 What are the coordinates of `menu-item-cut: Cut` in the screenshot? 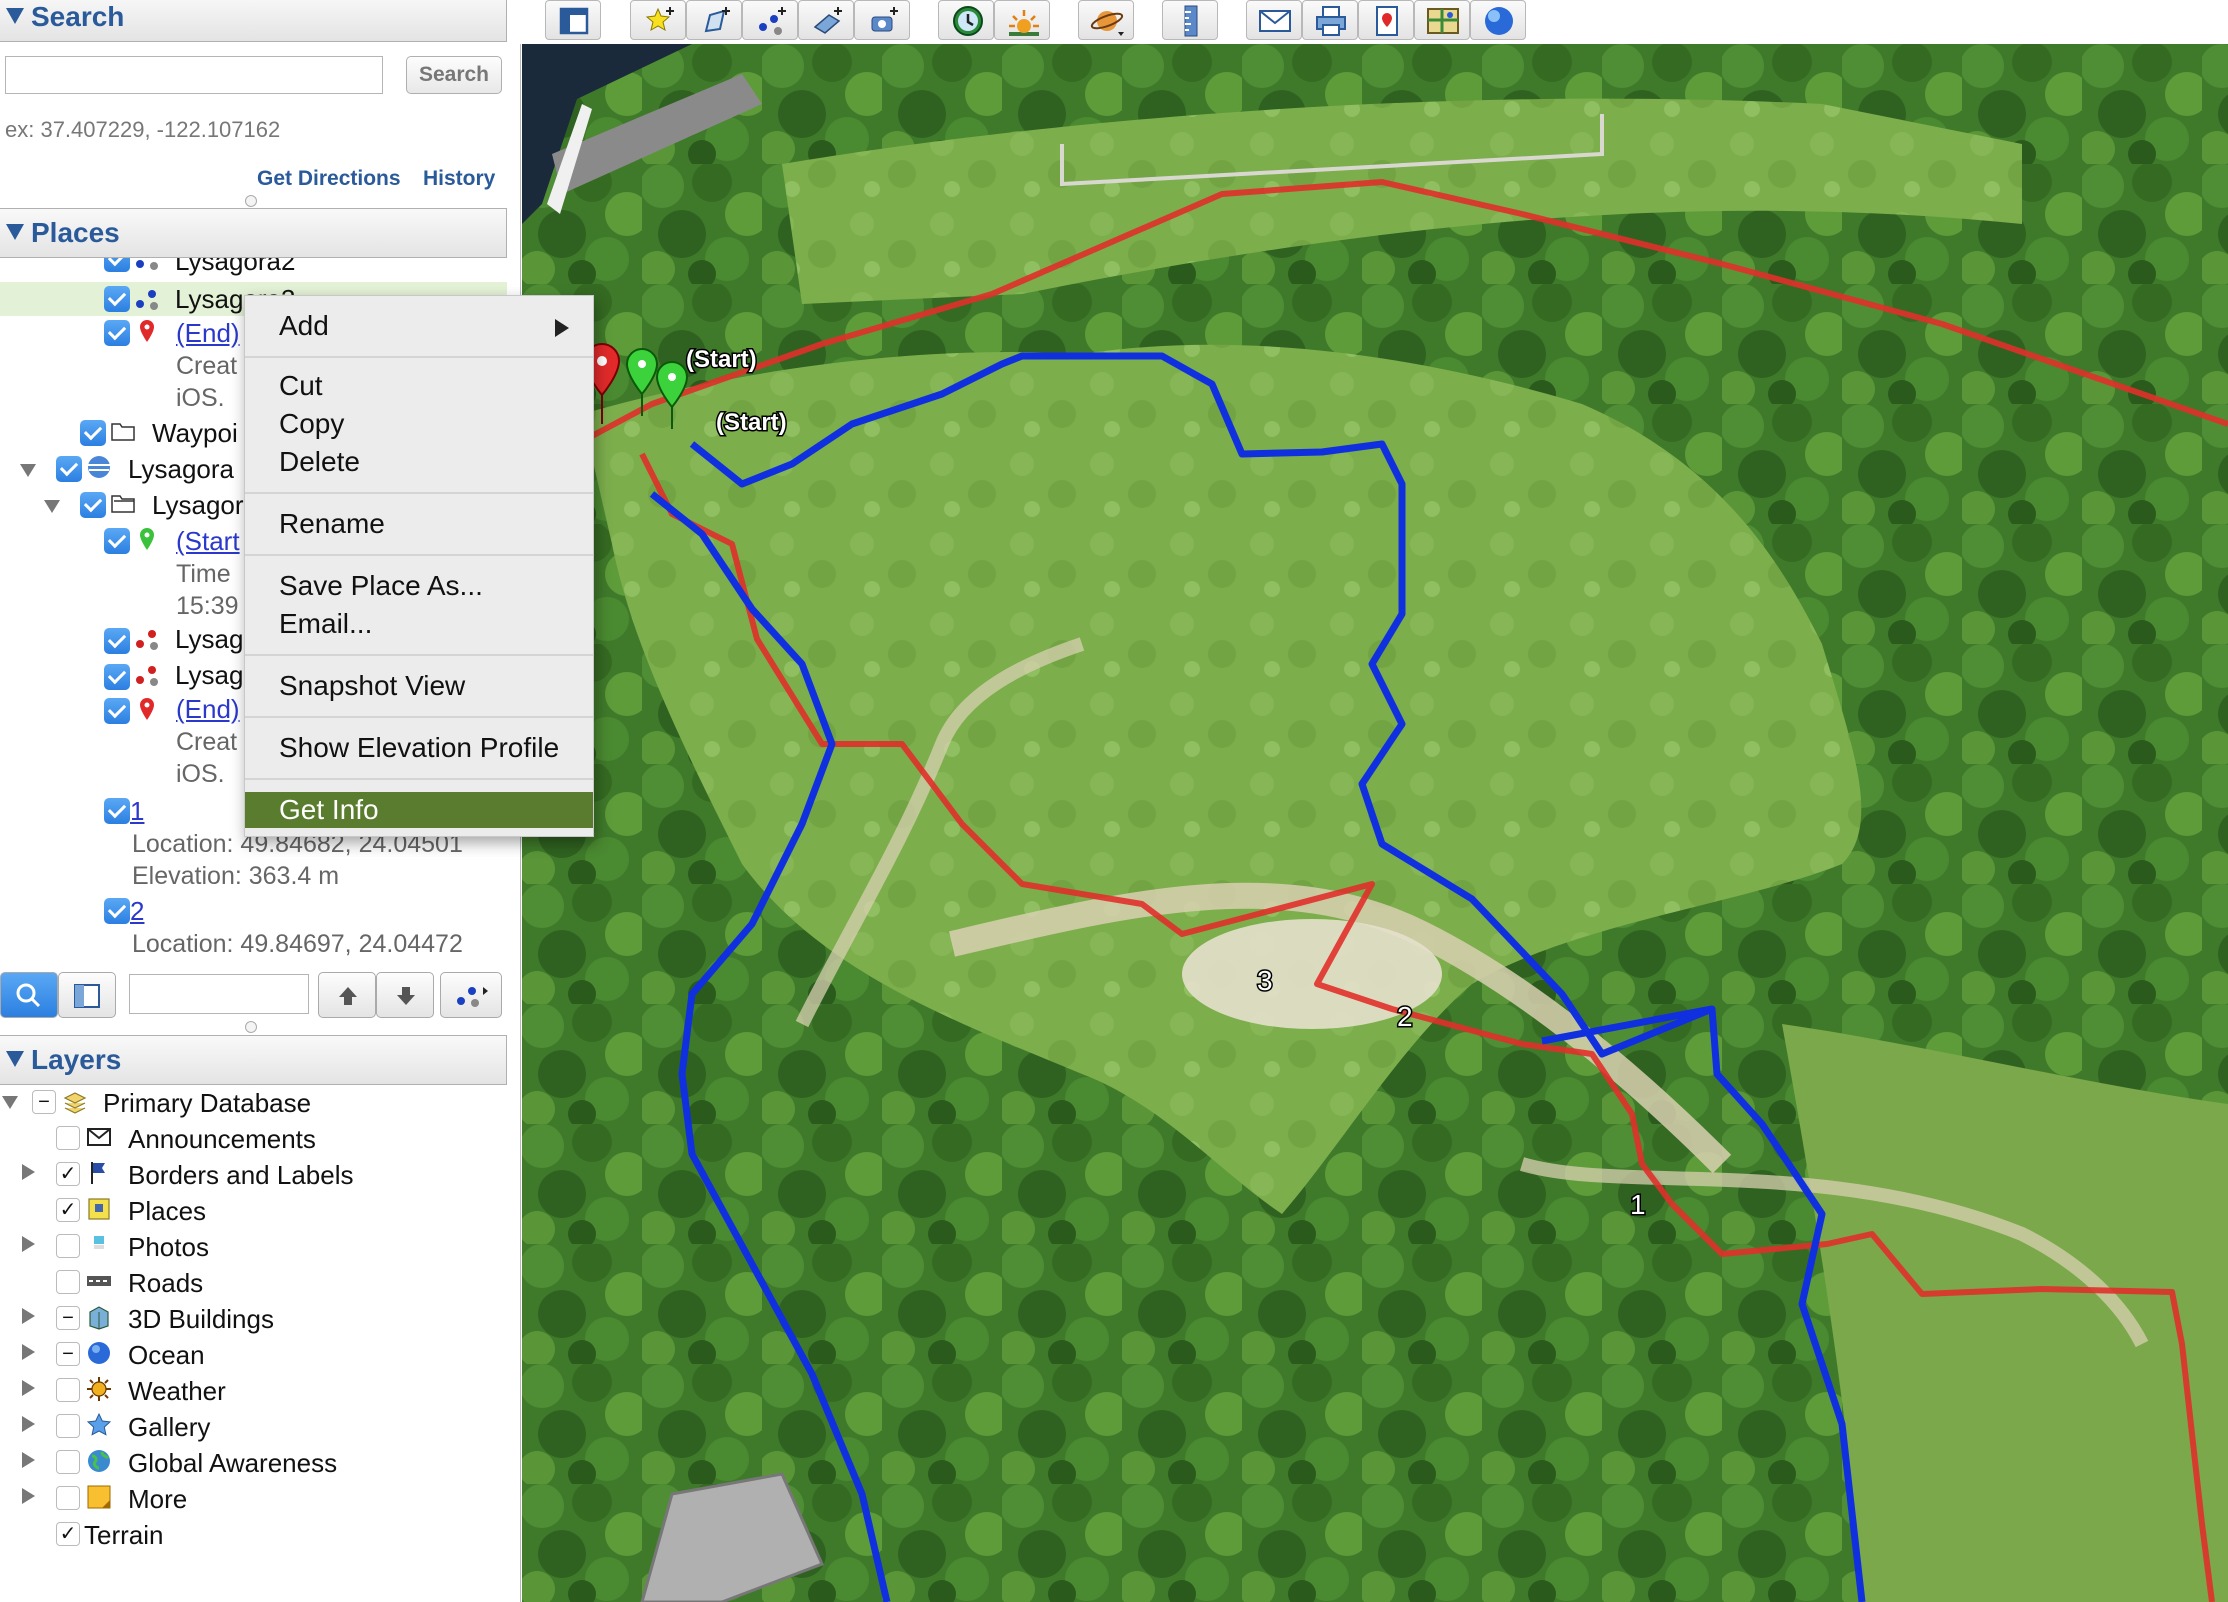 It's located at (419, 386).